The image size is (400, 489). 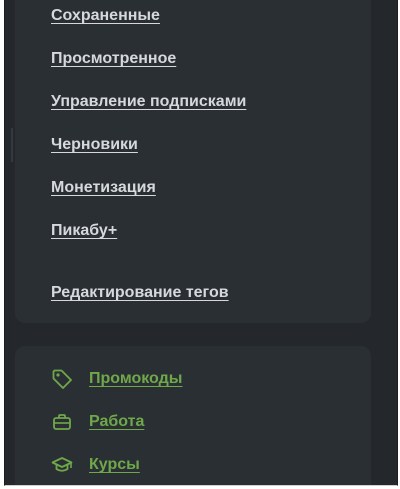 I want to click on briefcase-icon, so click(x=62, y=422).